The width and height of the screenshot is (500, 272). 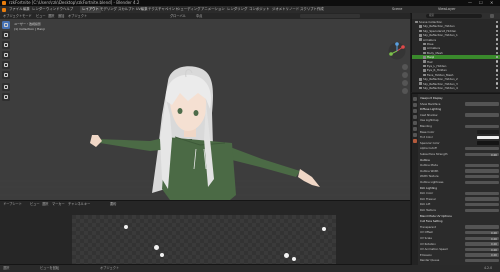 What do you see at coordinates (459, 260) in the screenshot?
I see `property-row: Render Queue` at bounding box center [459, 260].